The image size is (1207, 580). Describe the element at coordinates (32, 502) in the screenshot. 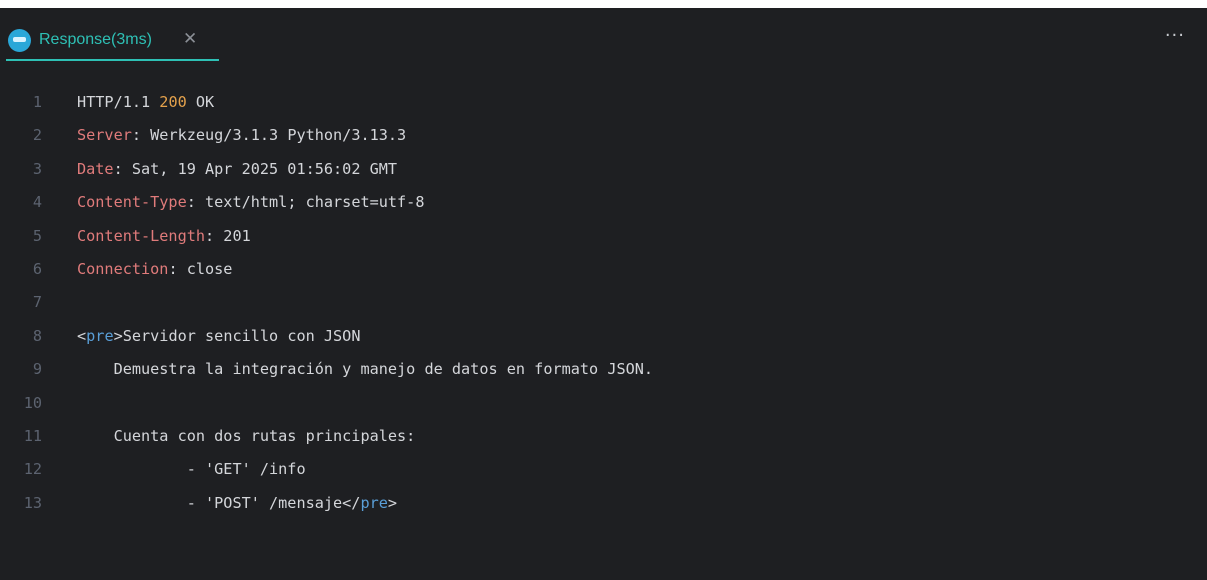

I see `line-number: 13` at that location.